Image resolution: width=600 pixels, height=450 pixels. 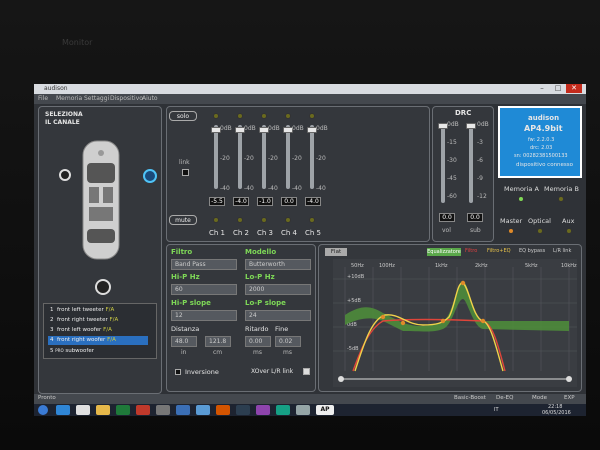 What do you see at coordinates (98, 340) in the screenshot?
I see `channel-item-4: 4 front right woofer F/A` at bounding box center [98, 340].